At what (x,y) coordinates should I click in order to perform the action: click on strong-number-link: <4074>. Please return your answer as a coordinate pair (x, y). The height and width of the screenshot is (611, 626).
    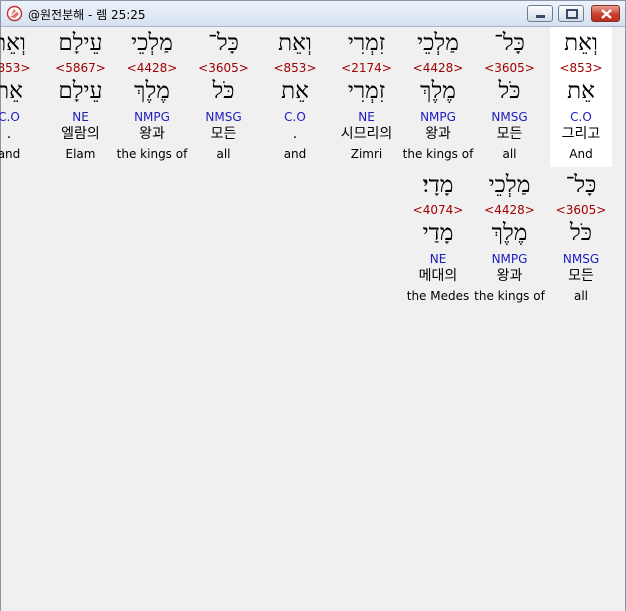
    Looking at the image, I should click on (438, 210).